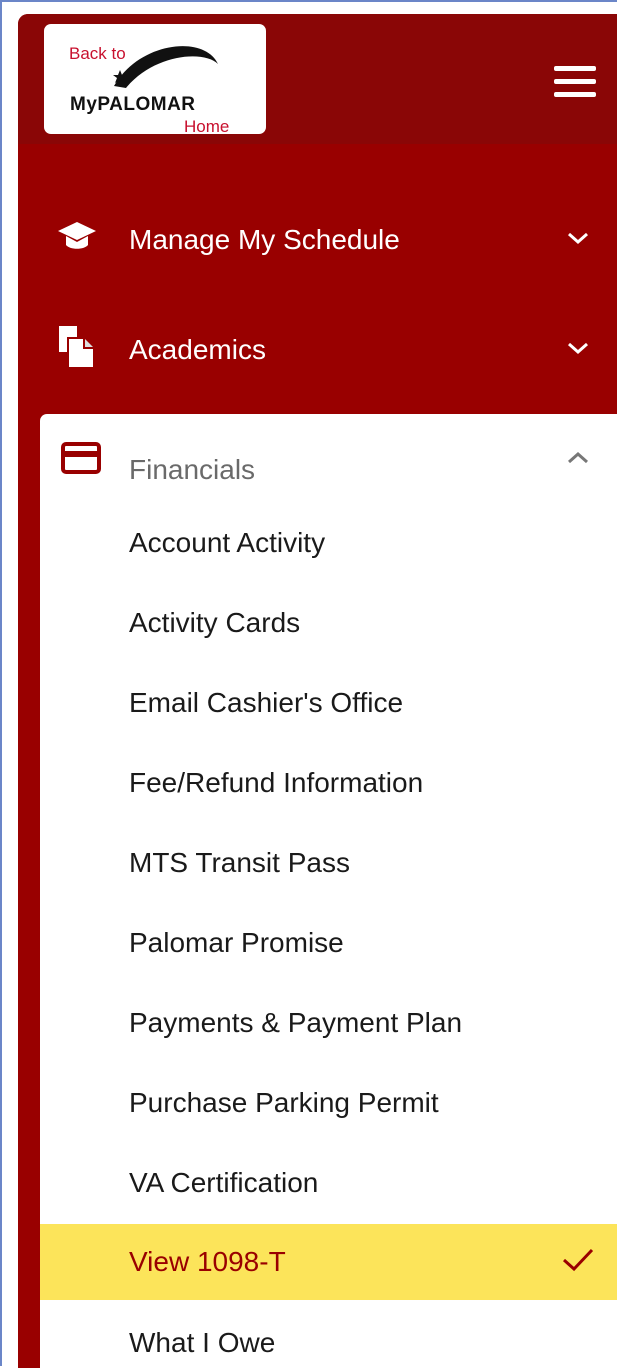  I want to click on logo-swoosh-icon, so click(165, 67).